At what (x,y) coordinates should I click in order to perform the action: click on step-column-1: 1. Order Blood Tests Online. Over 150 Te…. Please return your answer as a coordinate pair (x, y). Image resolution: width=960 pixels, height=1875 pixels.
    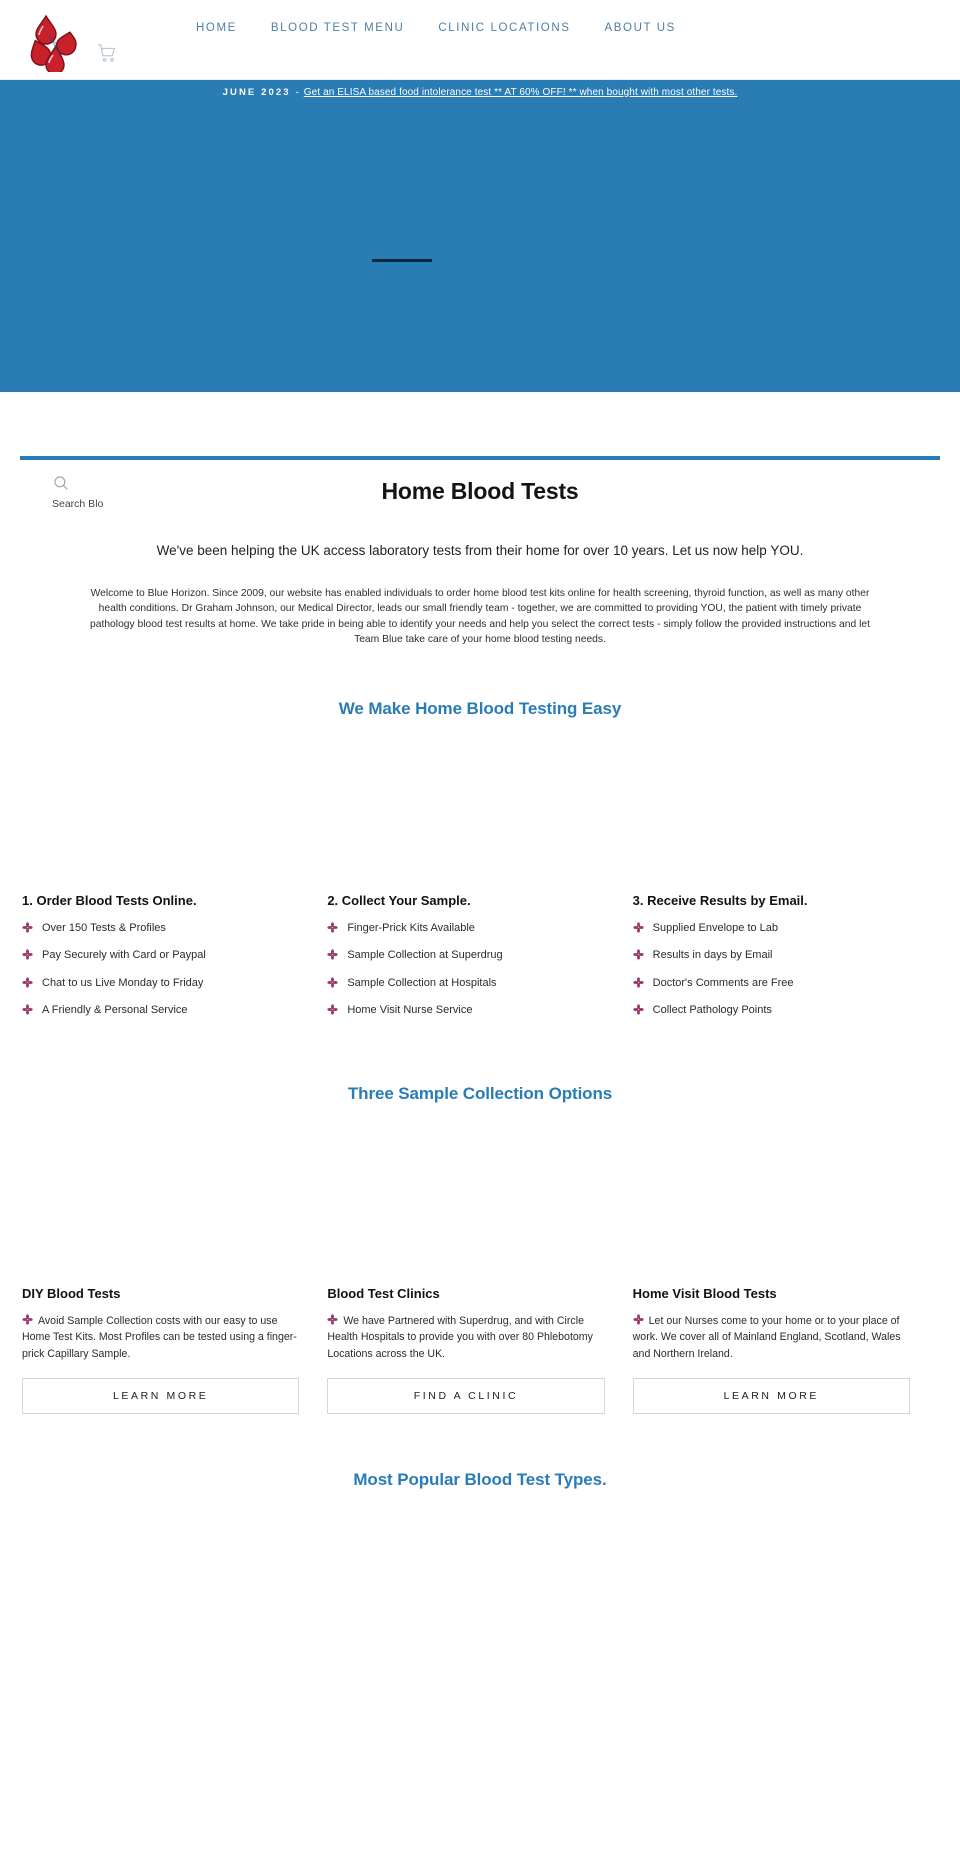
    Looking at the image, I should click on (174, 961).